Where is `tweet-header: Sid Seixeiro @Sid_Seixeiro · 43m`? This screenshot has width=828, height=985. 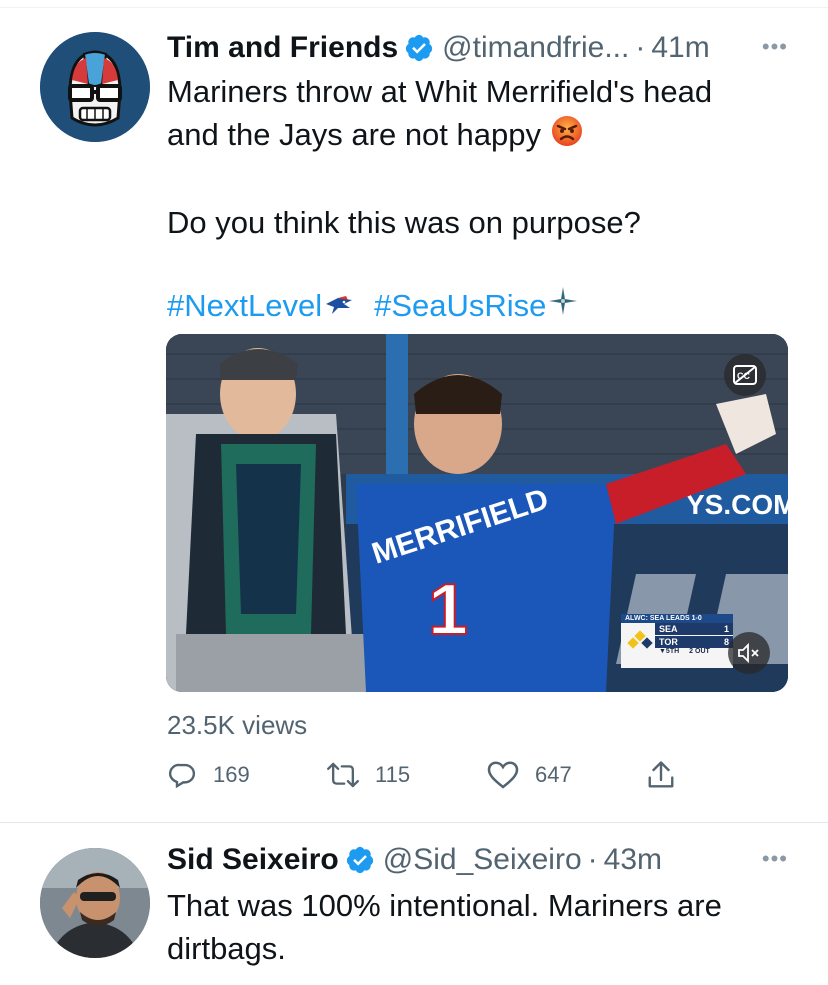
tweet-header: Sid Seixeiro @Sid_Seixeiro · 43m is located at coordinates (414, 860).